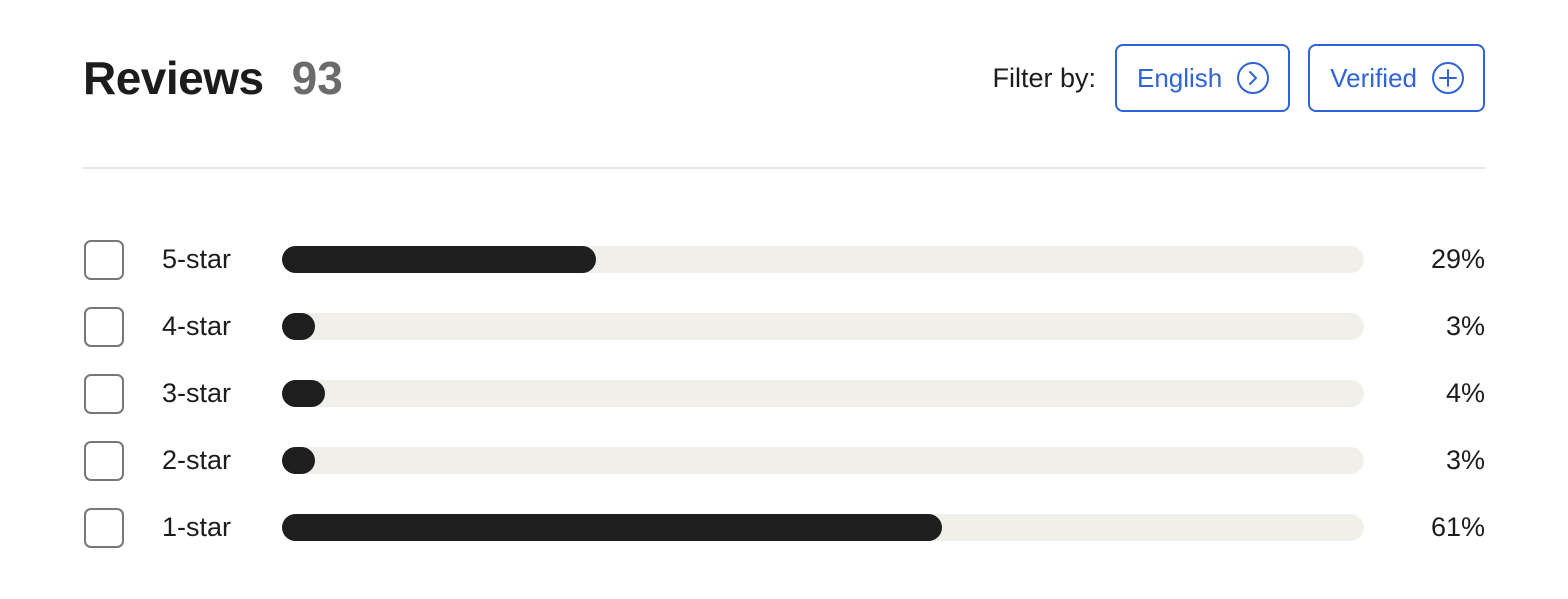 The image size is (1568, 599). Describe the element at coordinates (197, 259) in the screenshot. I see `rating-label: 5-star` at that location.